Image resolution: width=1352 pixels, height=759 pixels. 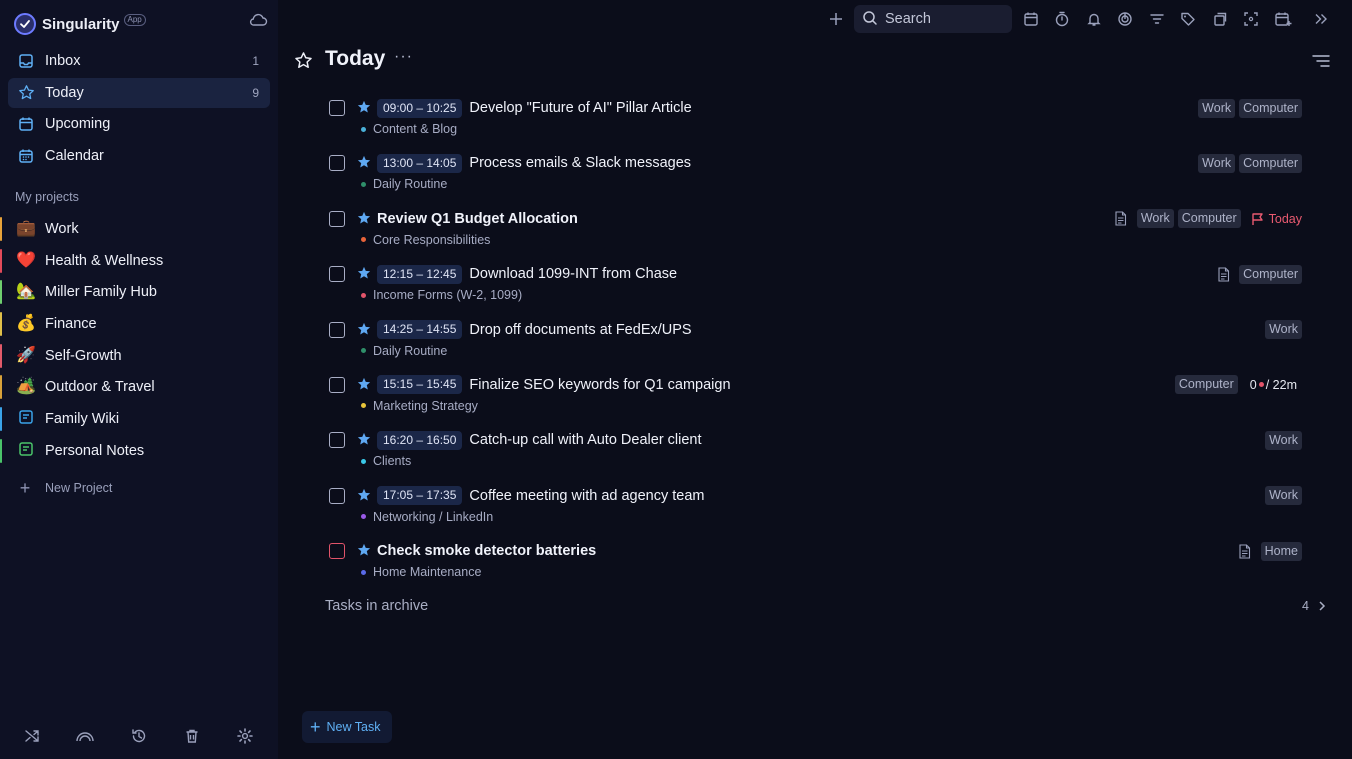 What do you see at coordinates (486, 551) in the screenshot?
I see `task-title: Check smoke detector batteries` at bounding box center [486, 551].